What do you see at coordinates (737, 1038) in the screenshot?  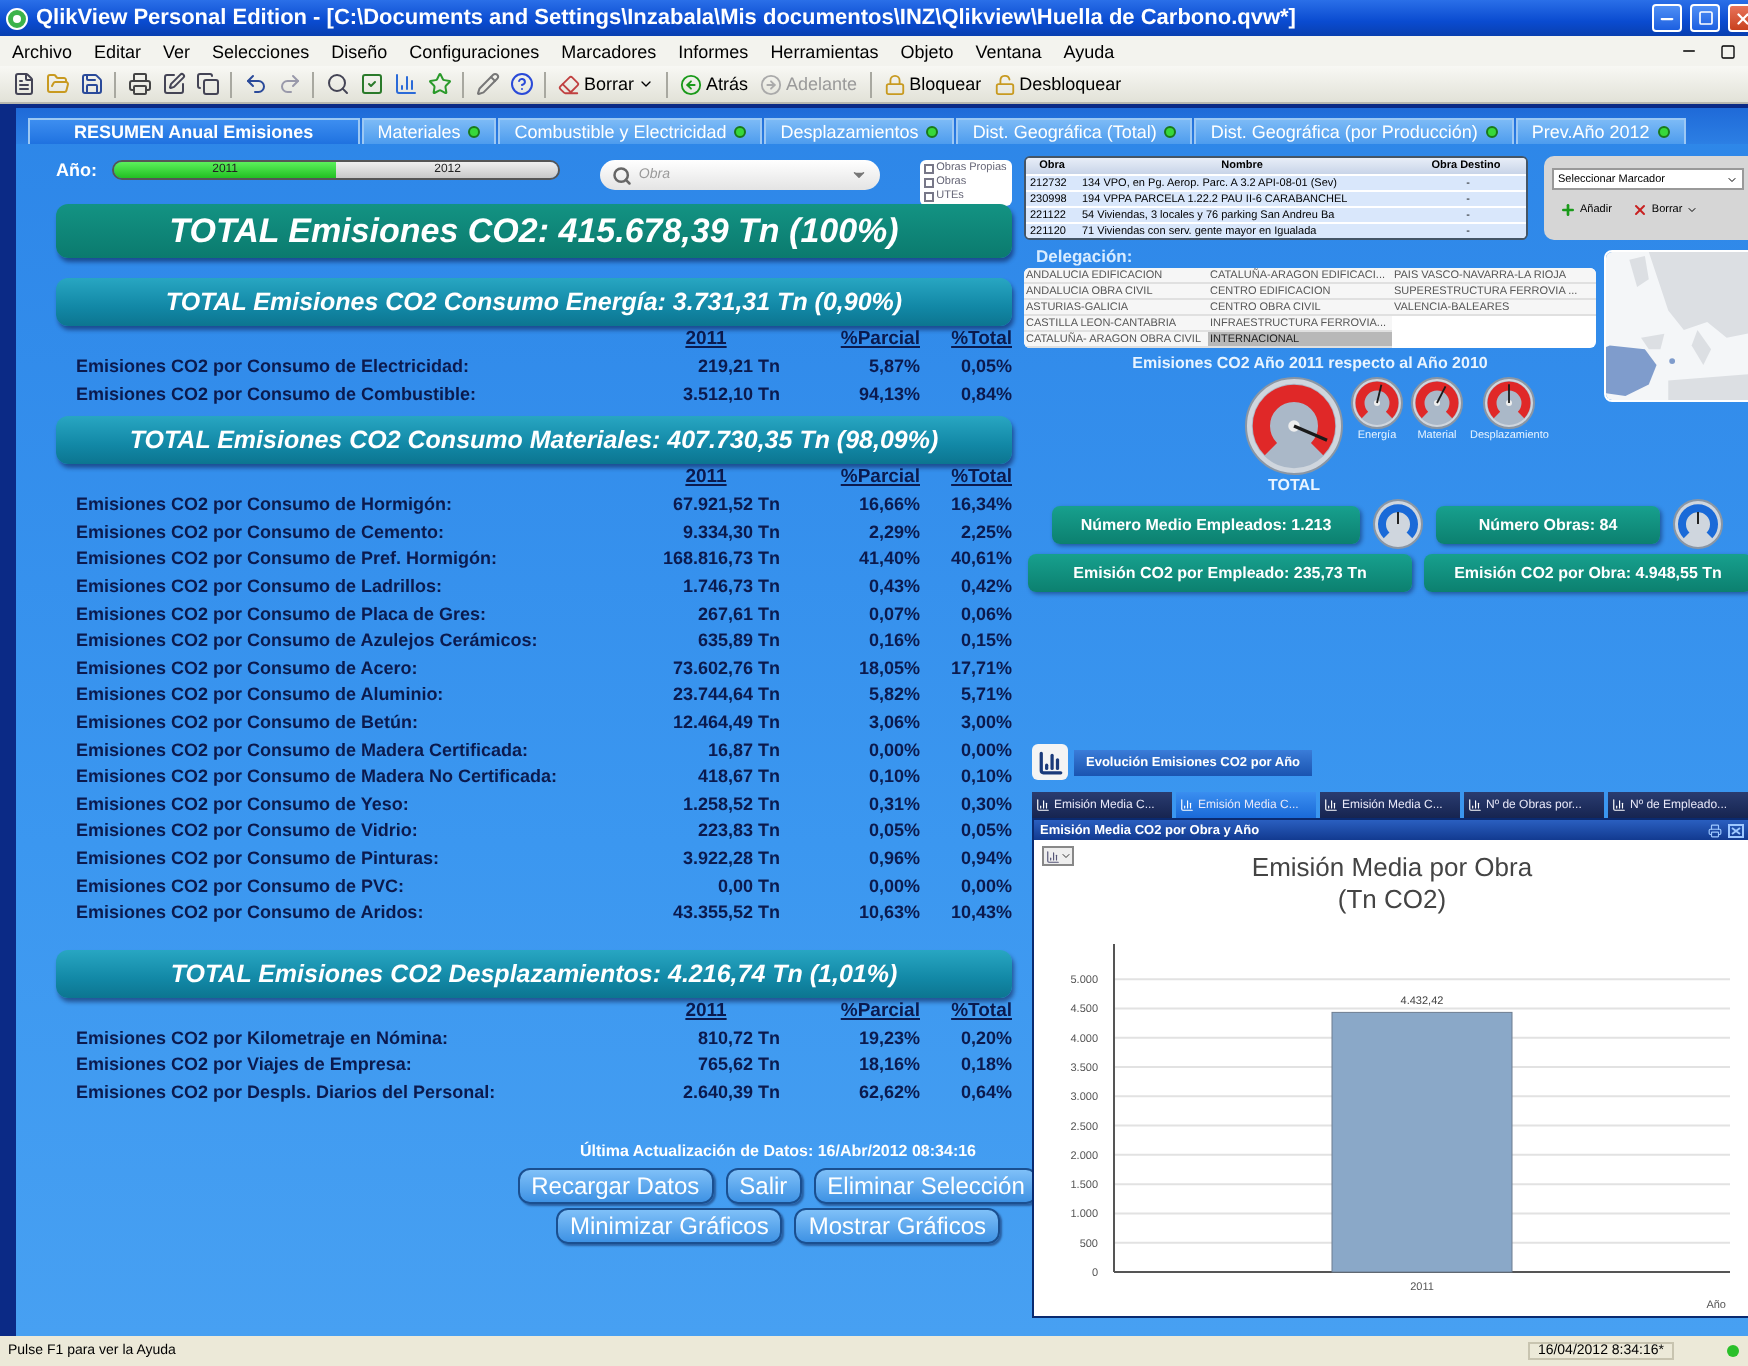 I see `table-cell-text: 810,72 Tn` at bounding box center [737, 1038].